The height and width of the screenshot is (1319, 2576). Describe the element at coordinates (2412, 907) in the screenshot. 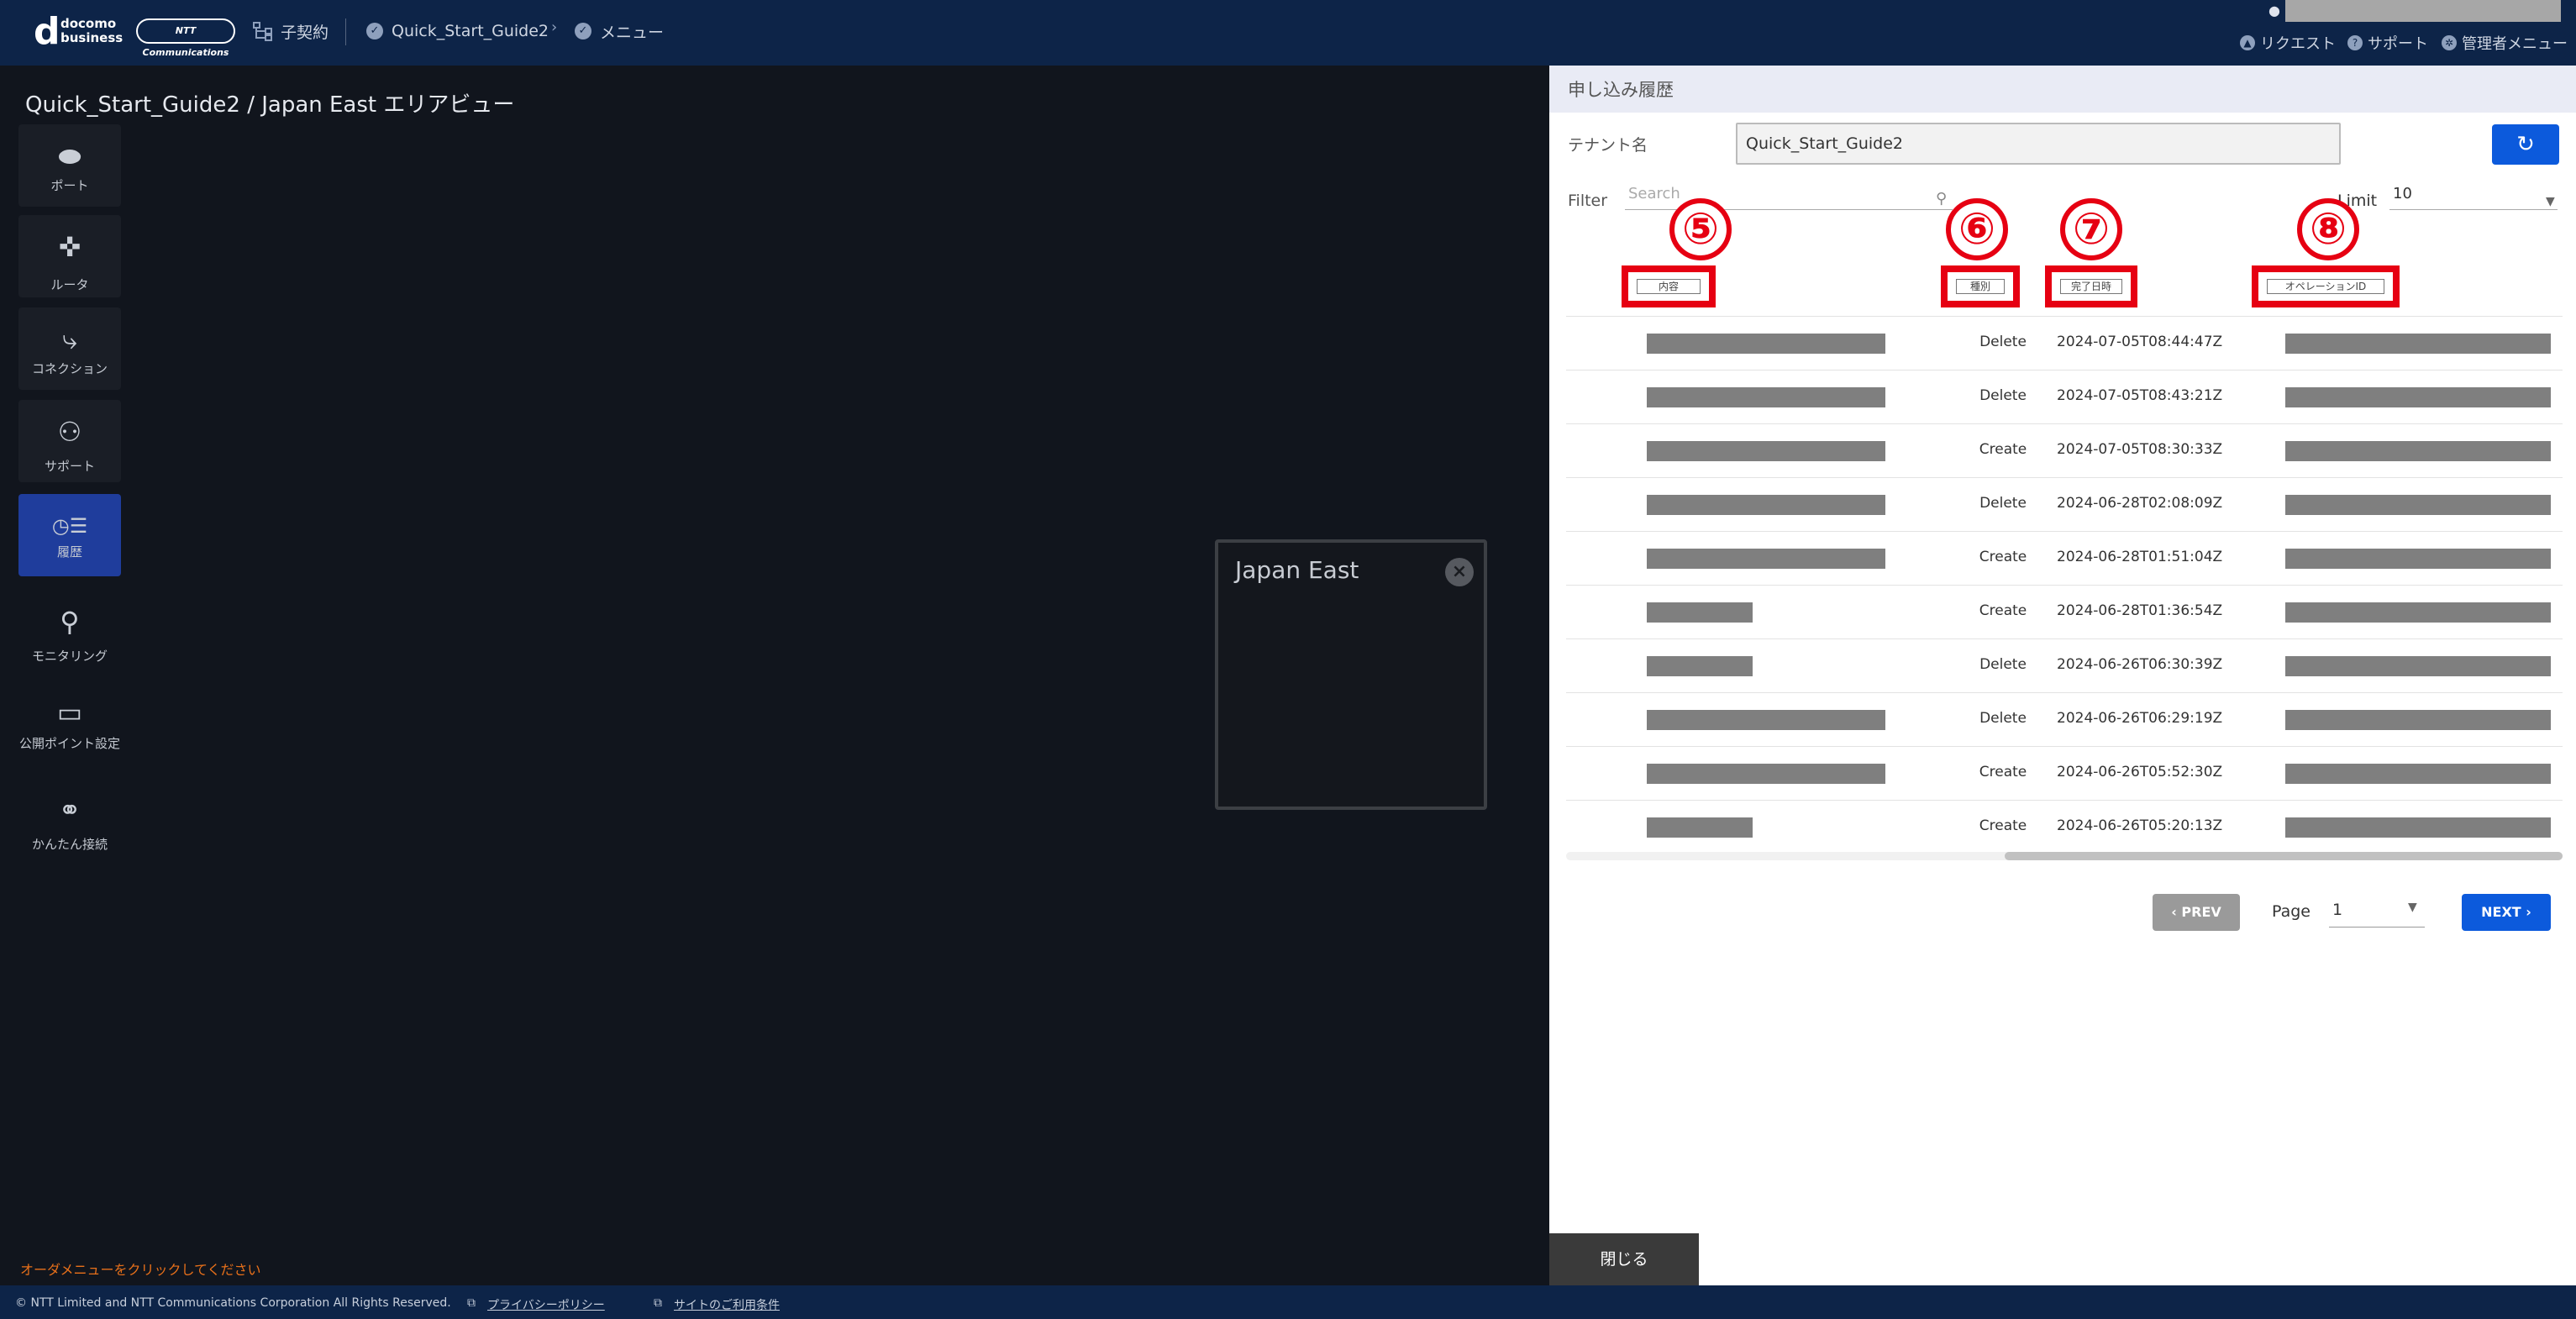

I see `chevron-down-icon: ▼` at that location.